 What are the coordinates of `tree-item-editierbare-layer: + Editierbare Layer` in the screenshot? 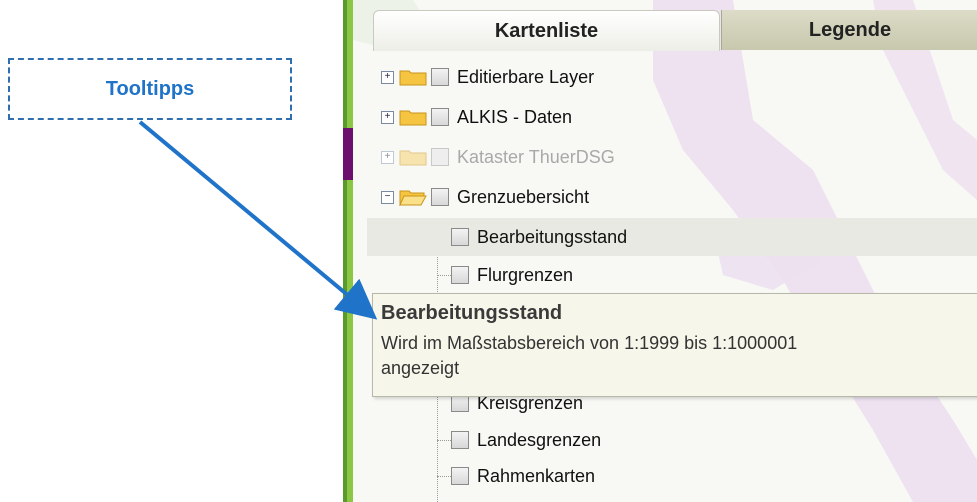 It's located at (487, 77).